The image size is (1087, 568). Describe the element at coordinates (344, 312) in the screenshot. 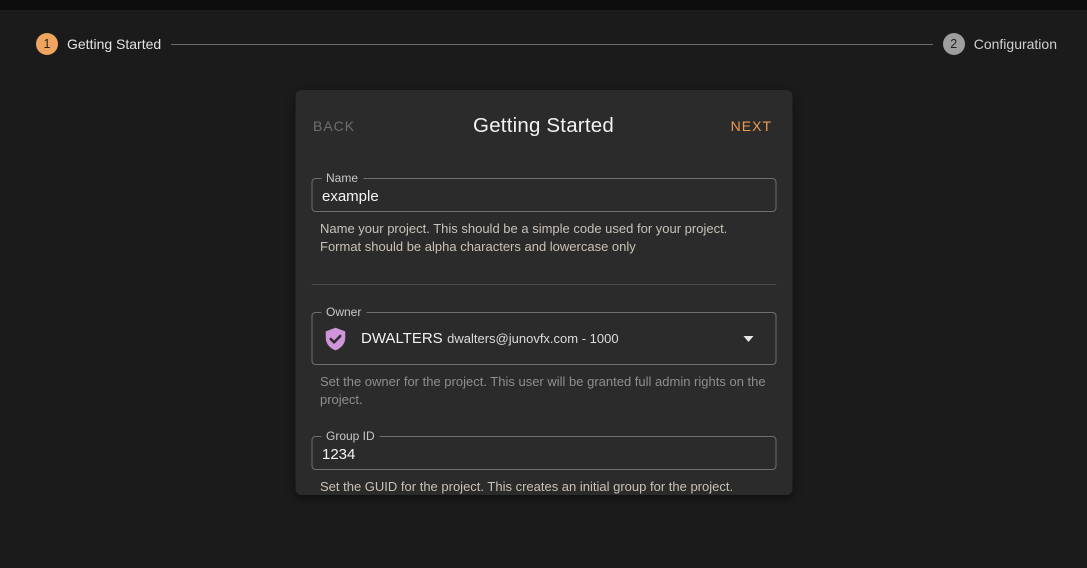

I see `owner-field-label: Owner` at that location.